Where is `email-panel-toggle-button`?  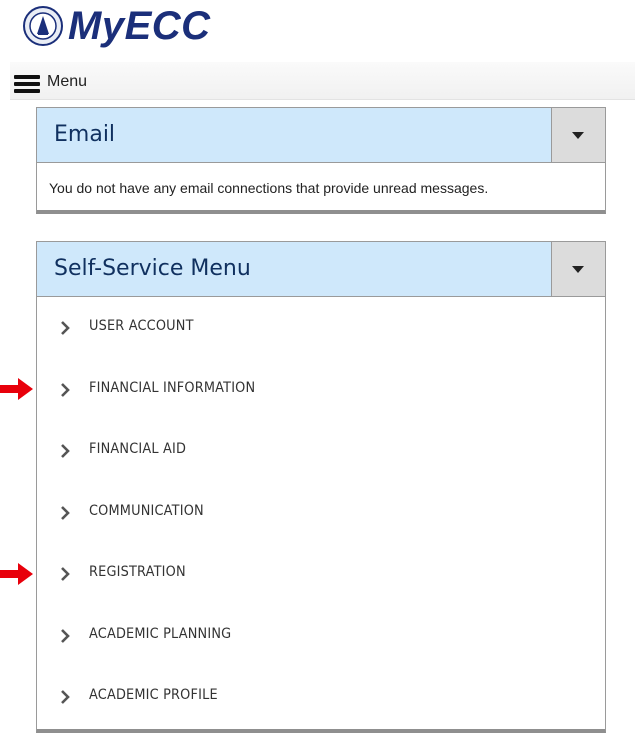
email-panel-toggle-button is located at coordinates (578, 135).